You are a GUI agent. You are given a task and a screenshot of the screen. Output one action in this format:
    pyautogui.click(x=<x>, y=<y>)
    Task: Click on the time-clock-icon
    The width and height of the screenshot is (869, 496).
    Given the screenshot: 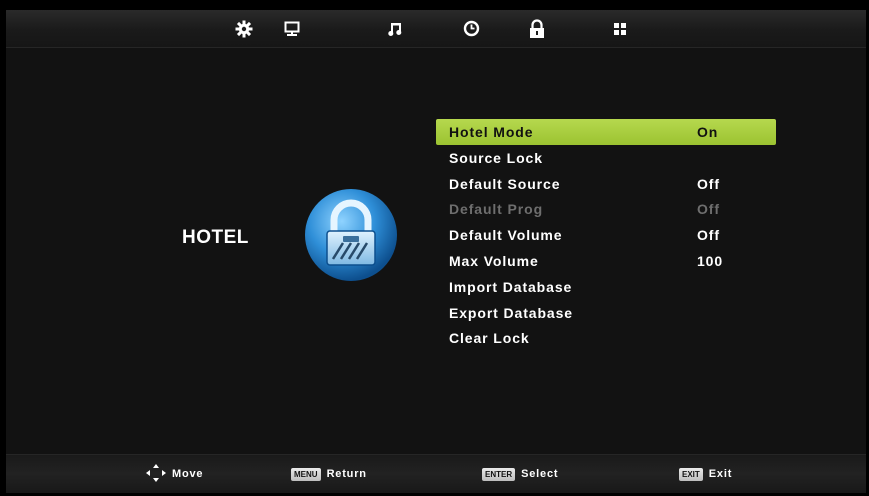 What is the action you would take?
    pyautogui.click(x=471, y=28)
    